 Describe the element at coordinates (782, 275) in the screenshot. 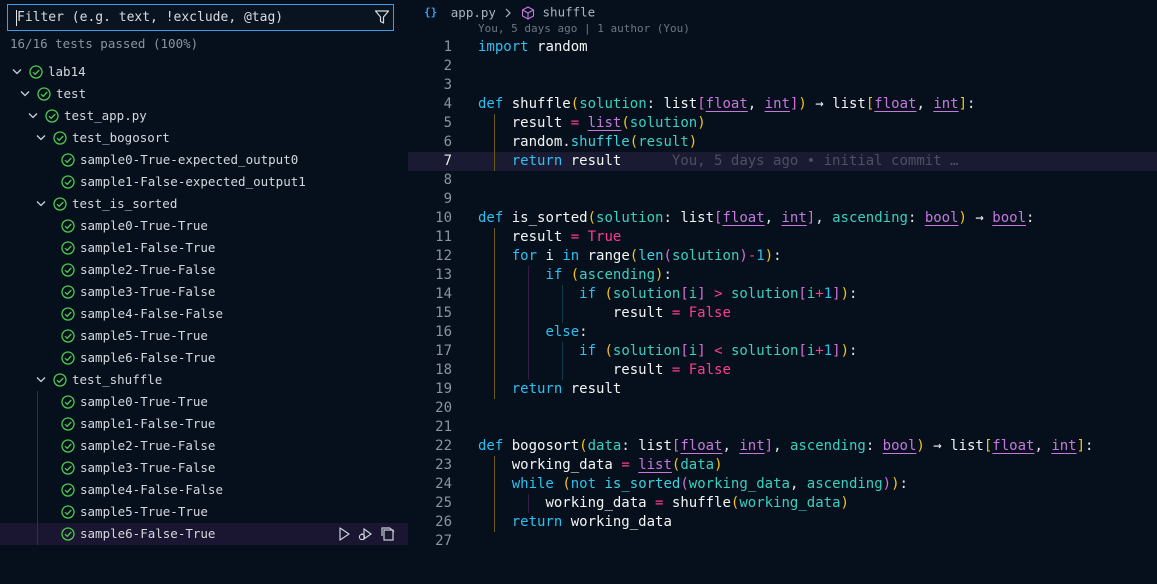

I see `code-line: 13 if (ascending):` at that location.